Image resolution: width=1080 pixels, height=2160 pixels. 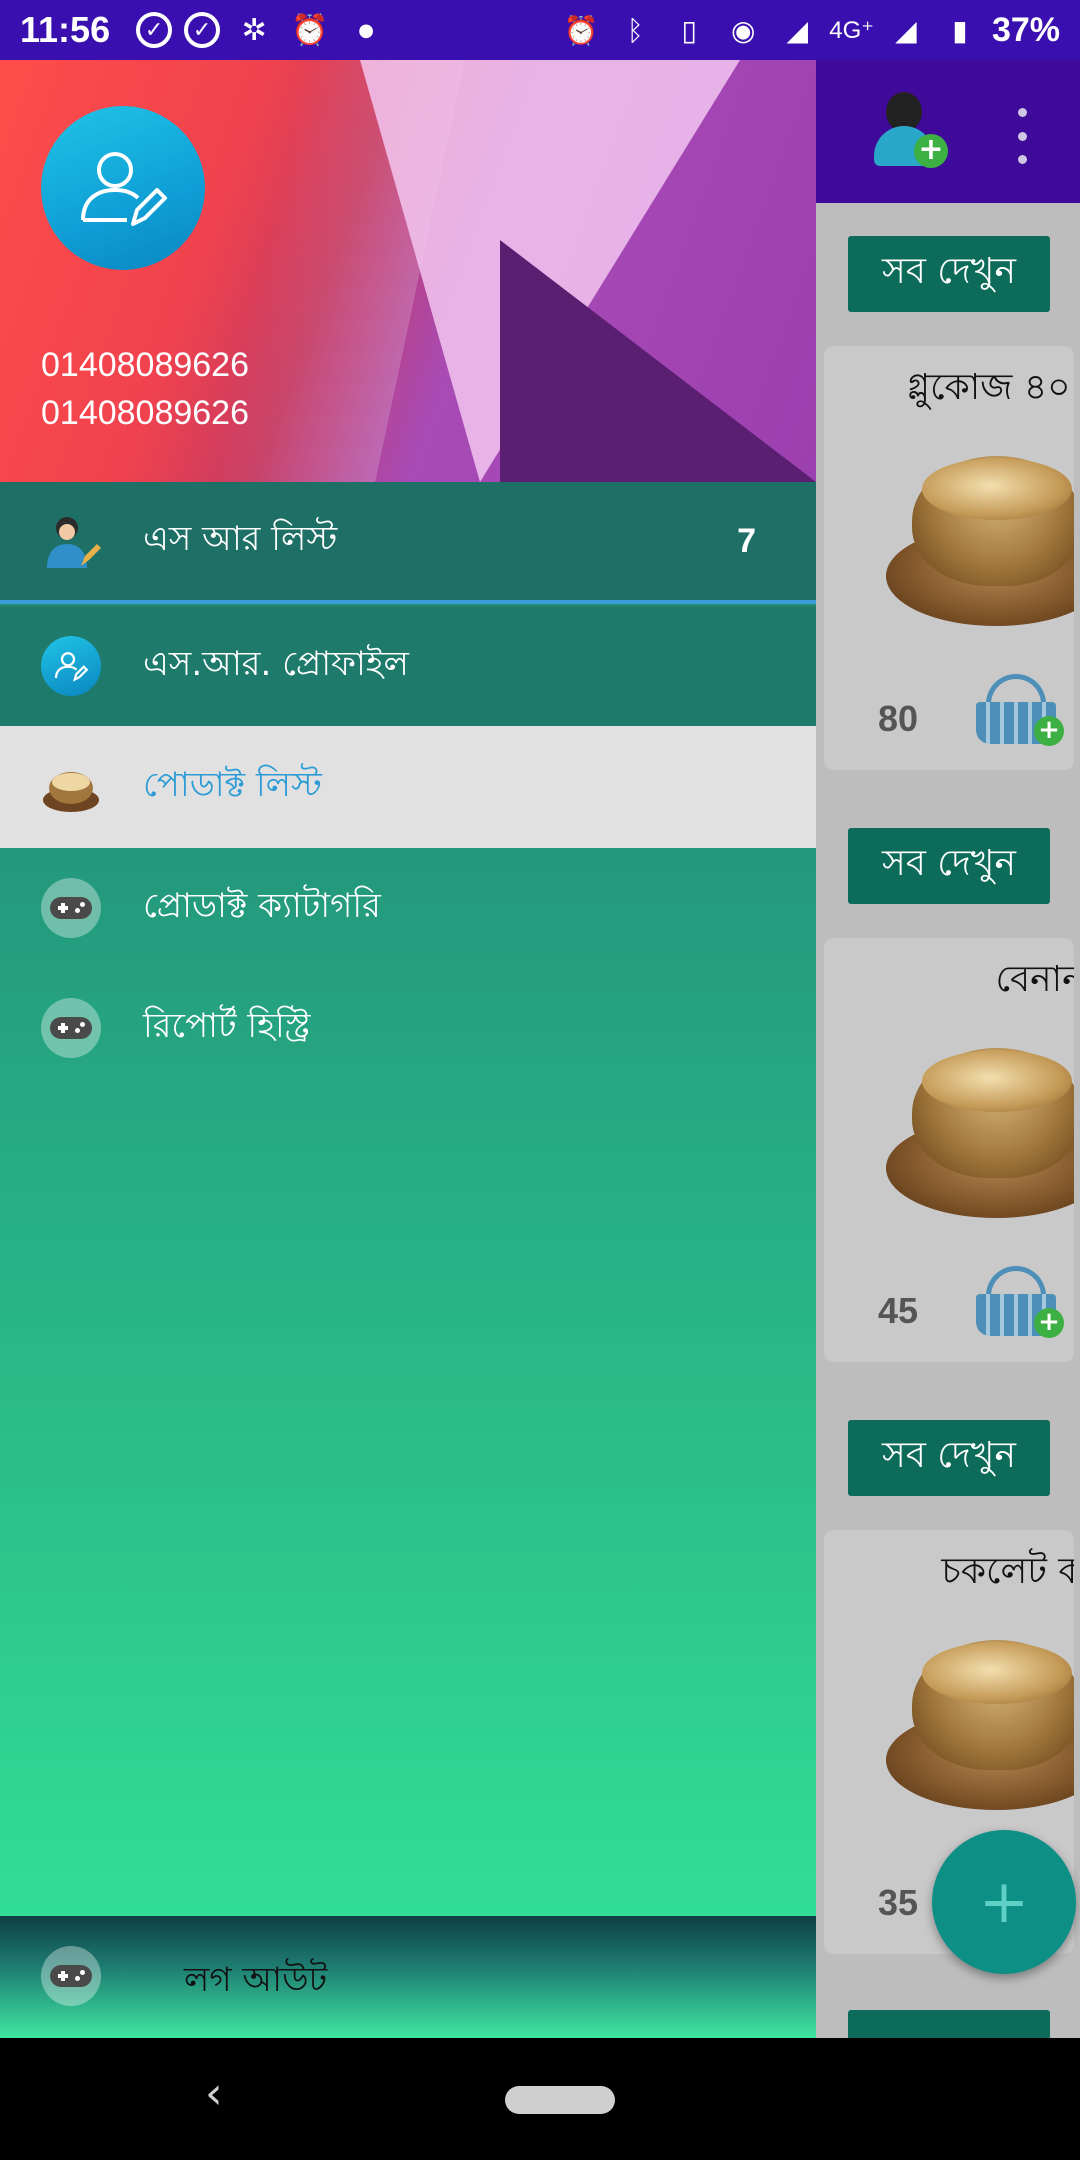 I want to click on bluetooth-icon: ᛒ, so click(x=635, y=30).